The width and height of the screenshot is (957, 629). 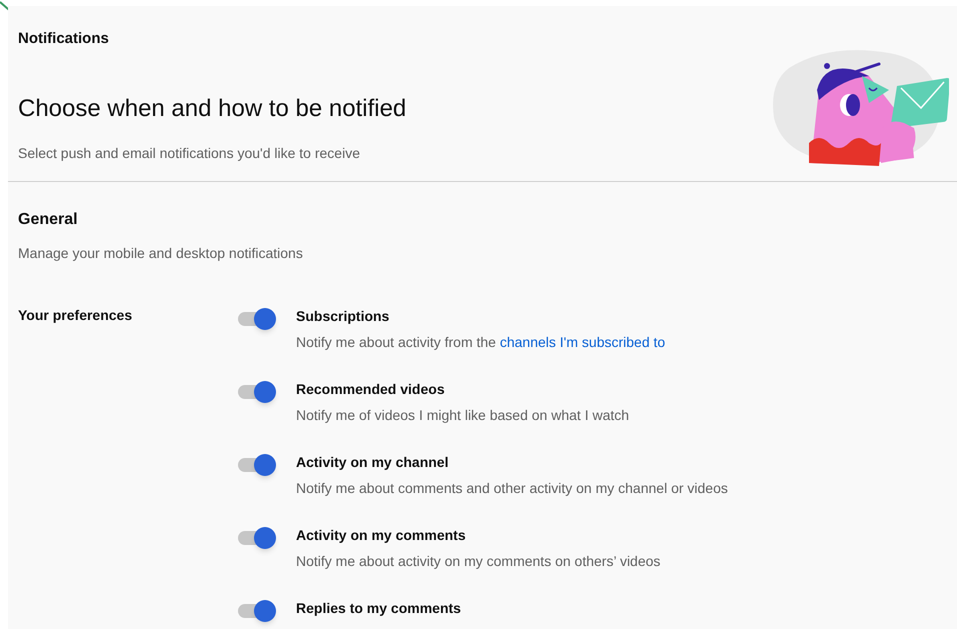 What do you see at coordinates (478, 561) in the screenshot?
I see `preference-description: Notify me about activity on my comments on others’ videos` at bounding box center [478, 561].